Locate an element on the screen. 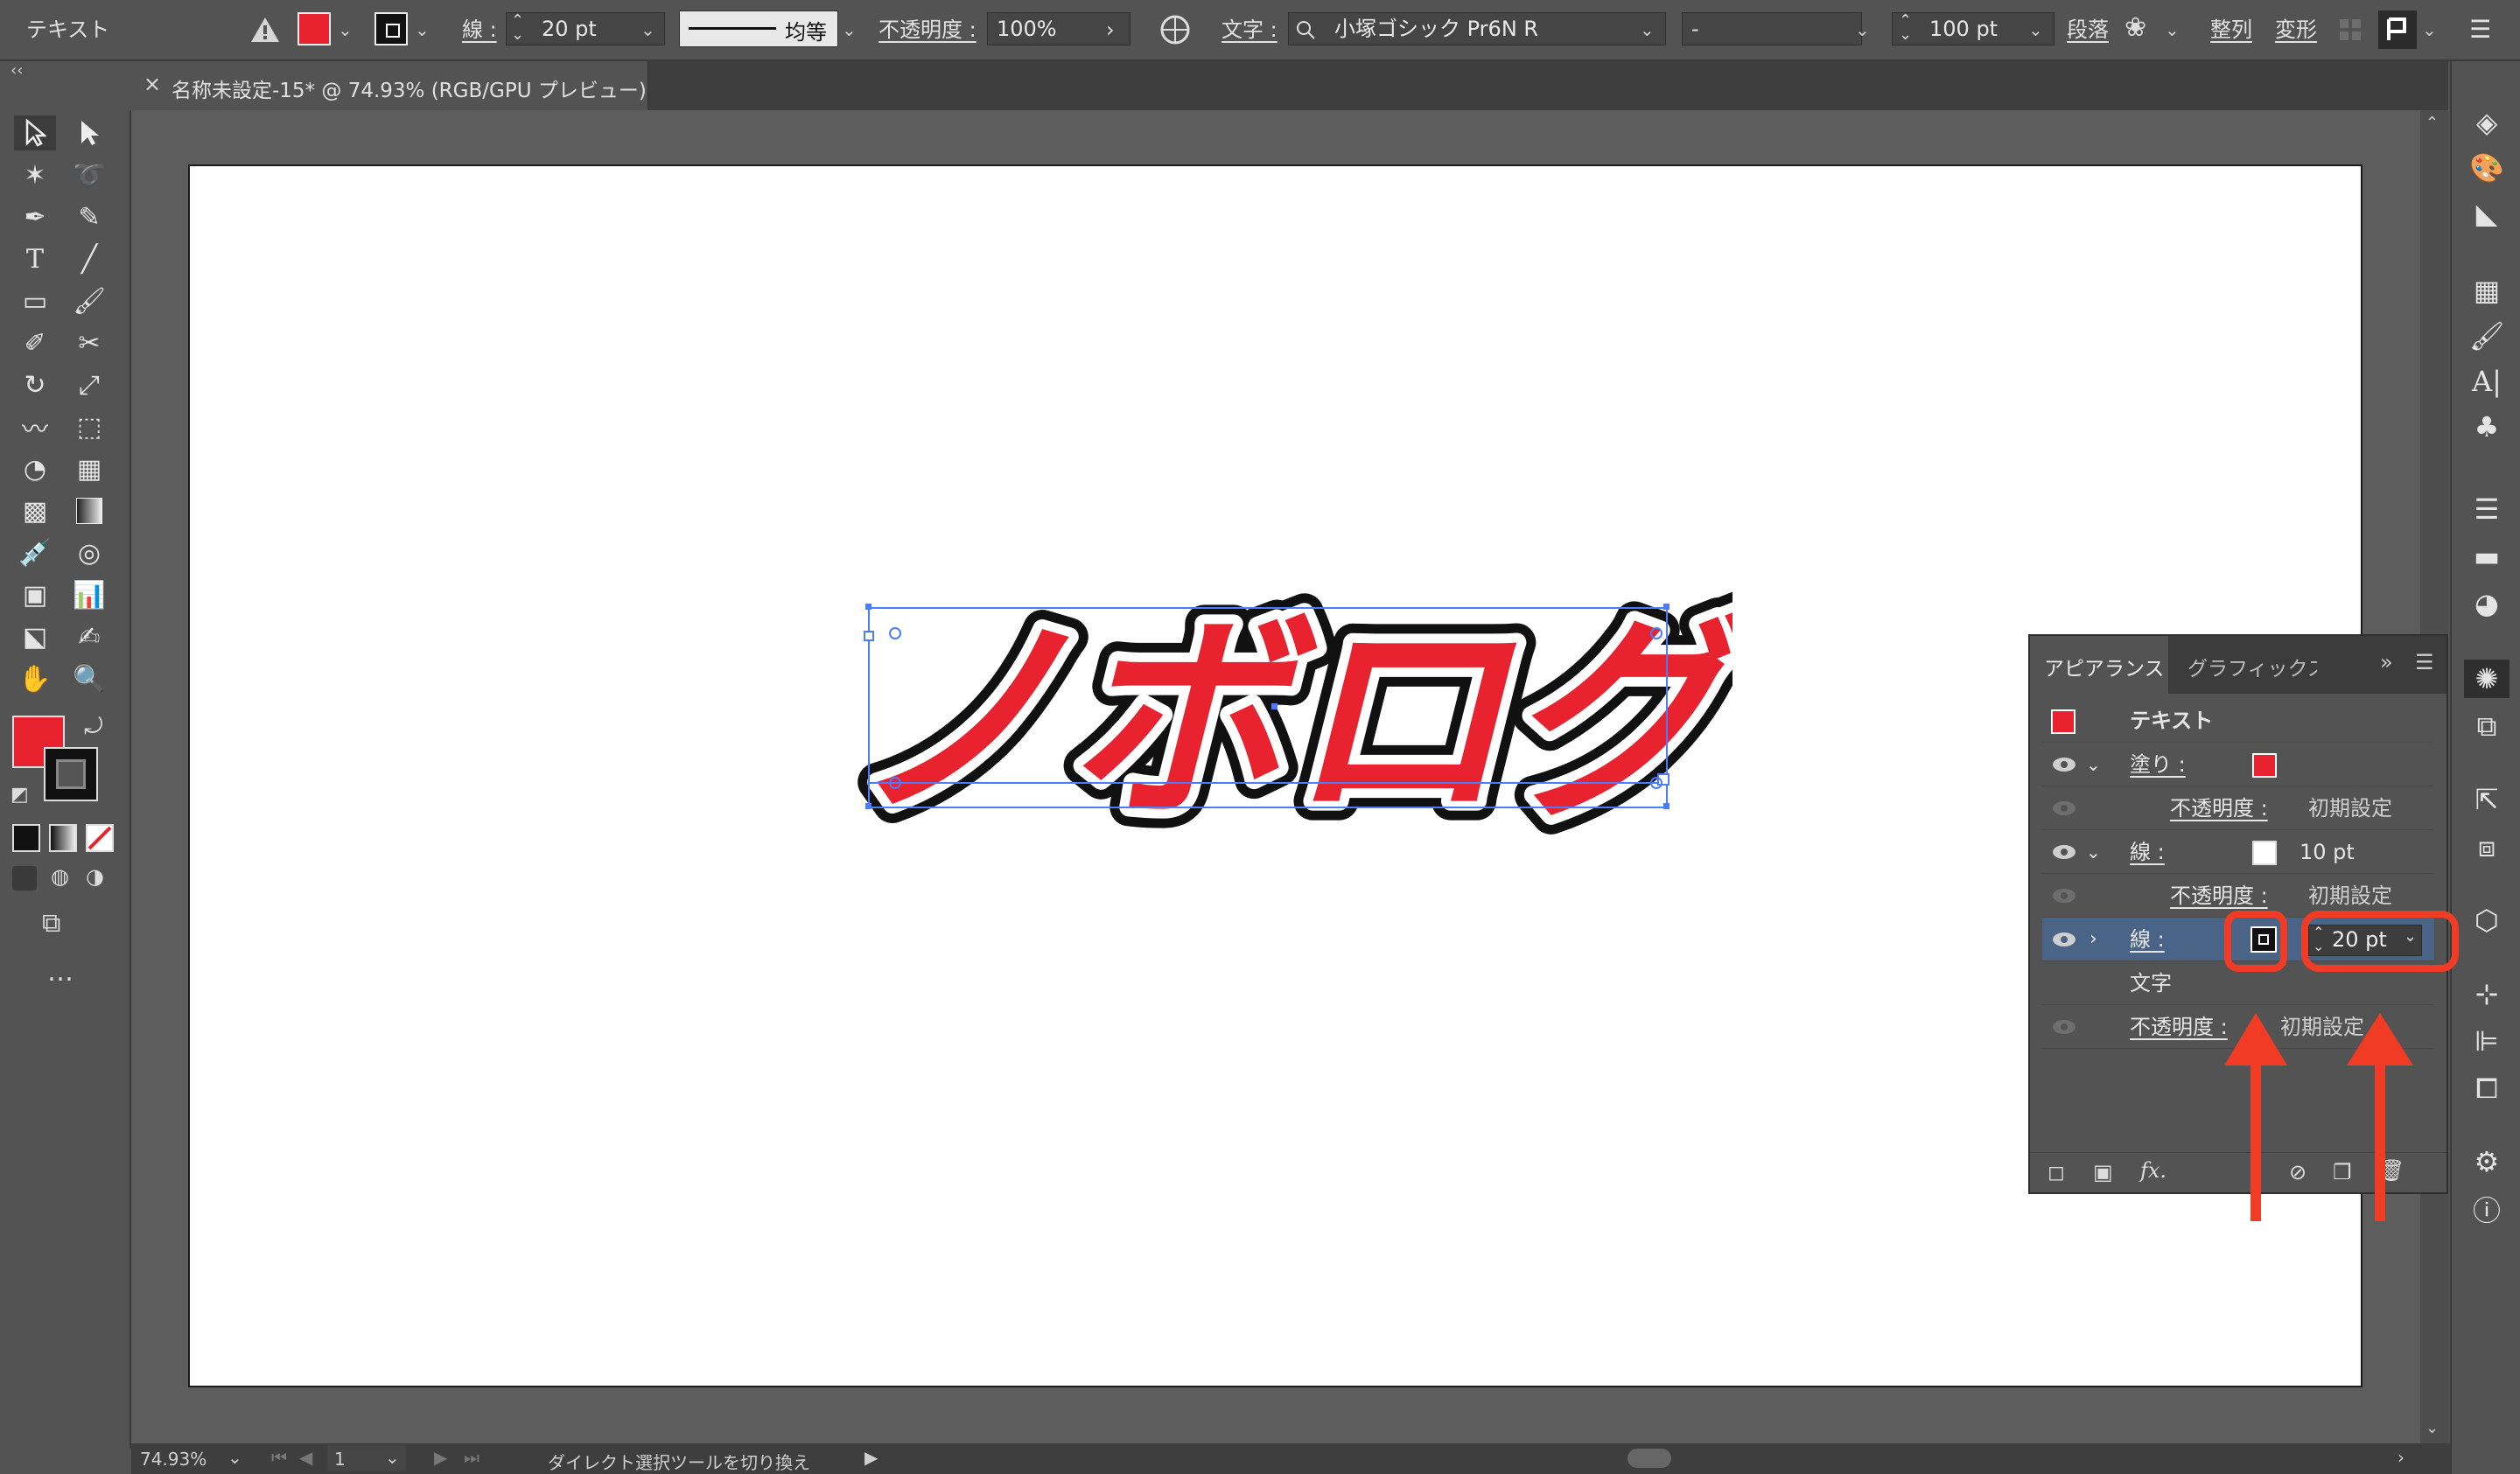  3d-icon: ⬡ is located at coordinates (2487, 920).